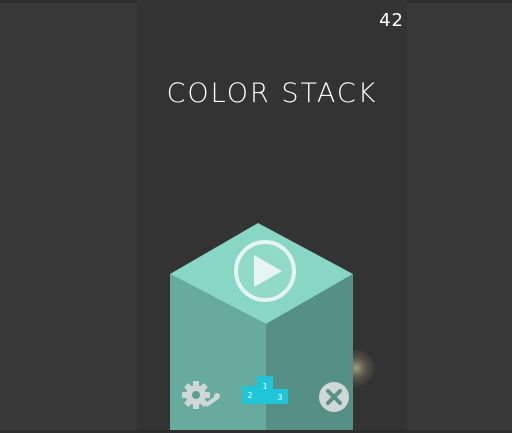  I want to click on settings-button, so click(201, 395).